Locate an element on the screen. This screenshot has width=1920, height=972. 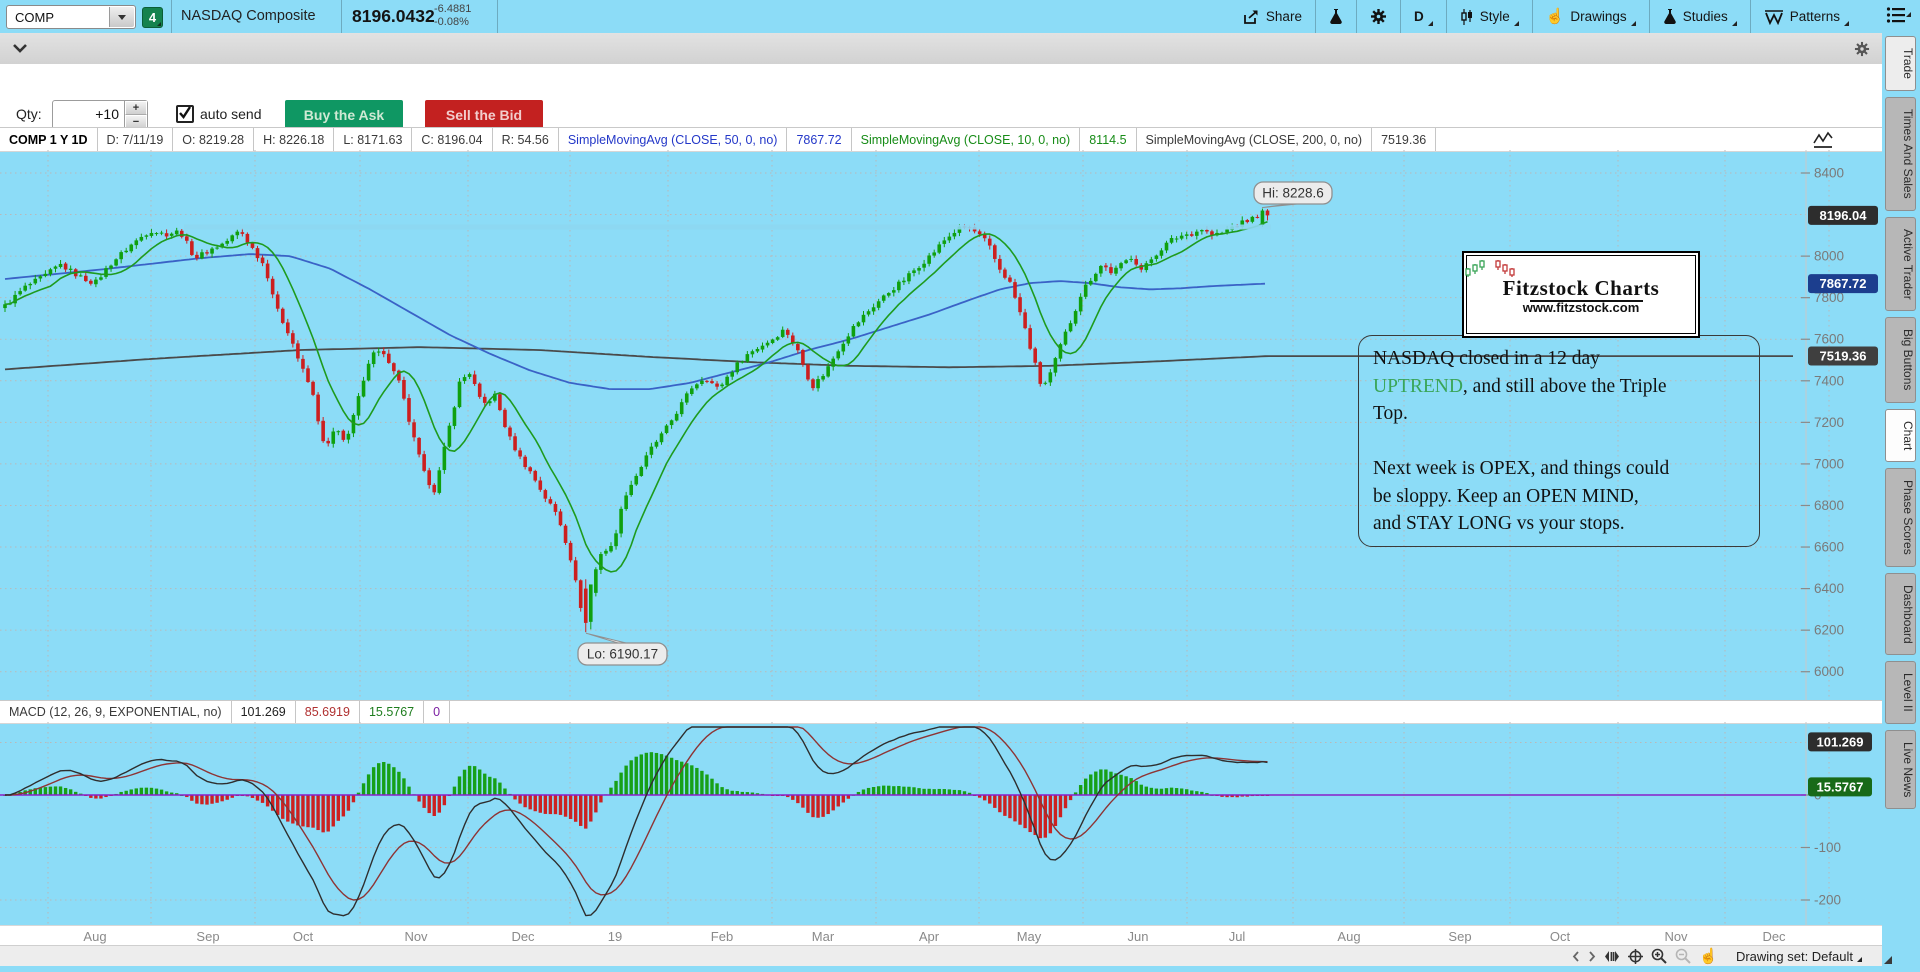
month-label: Jul is located at coordinates (1237, 936).